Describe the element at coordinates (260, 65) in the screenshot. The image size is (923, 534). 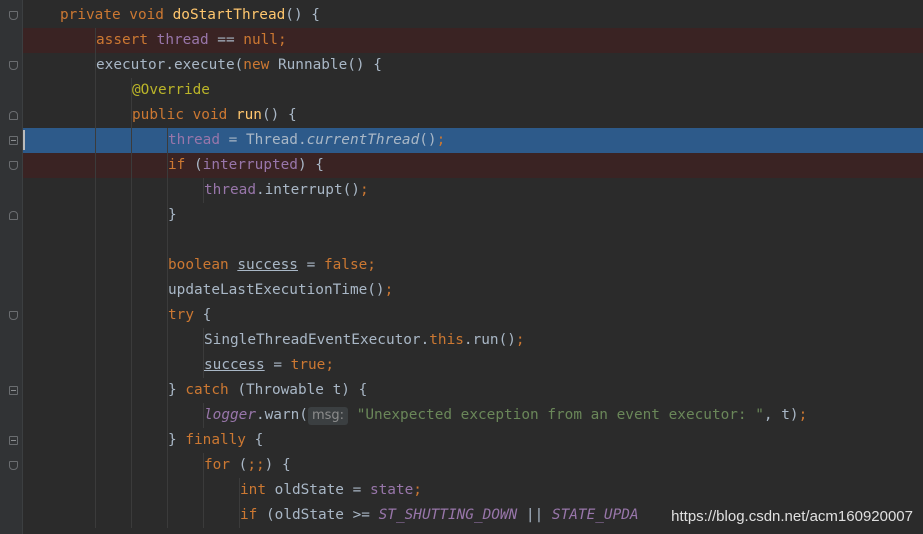
I see `code-token: new` at that location.